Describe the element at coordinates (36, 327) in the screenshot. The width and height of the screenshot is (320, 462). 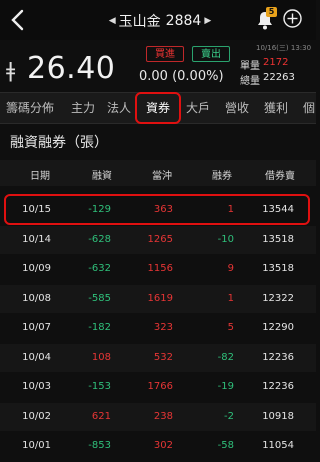
I see `cell-date: 10/07` at that location.